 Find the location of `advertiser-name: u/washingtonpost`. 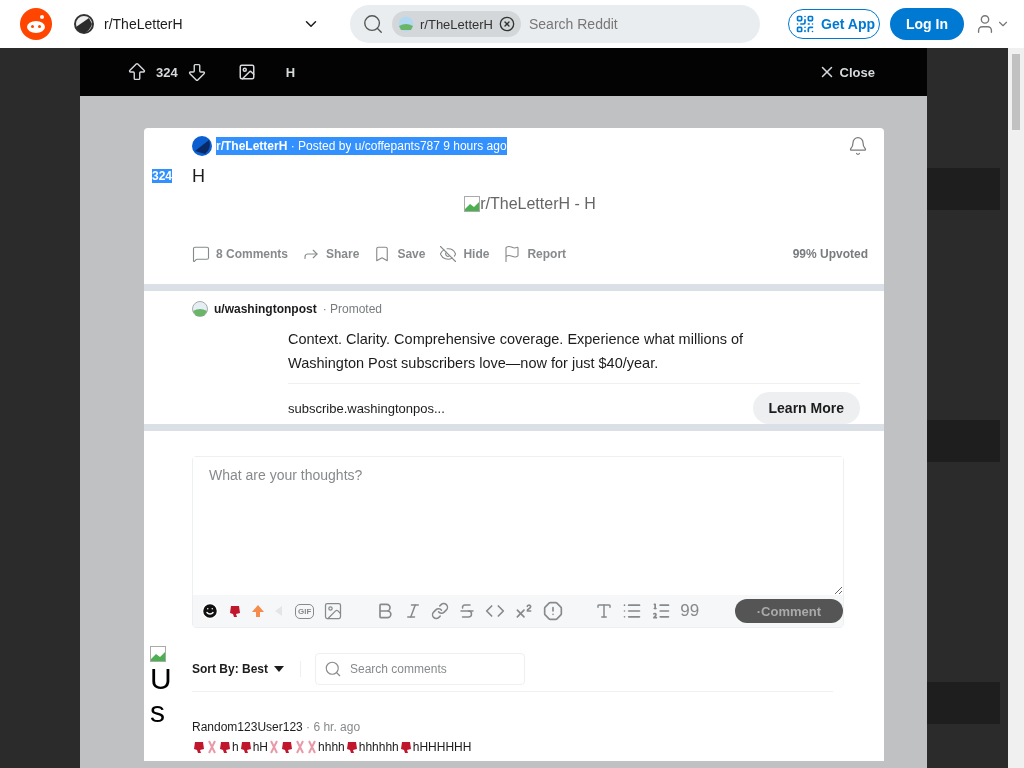

advertiser-name: u/washingtonpost is located at coordinates (265, 309).